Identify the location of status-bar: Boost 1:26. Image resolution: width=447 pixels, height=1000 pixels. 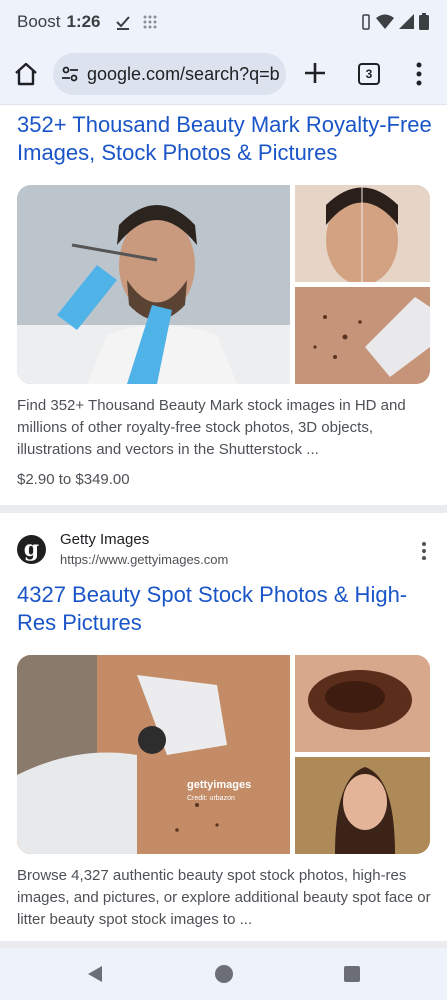
(223, 22).